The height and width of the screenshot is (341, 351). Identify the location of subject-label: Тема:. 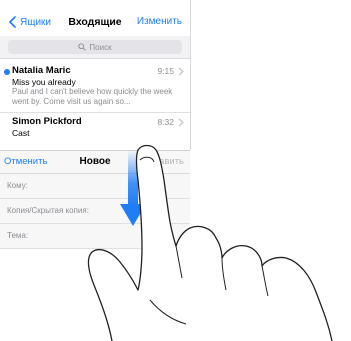
(18, 235).